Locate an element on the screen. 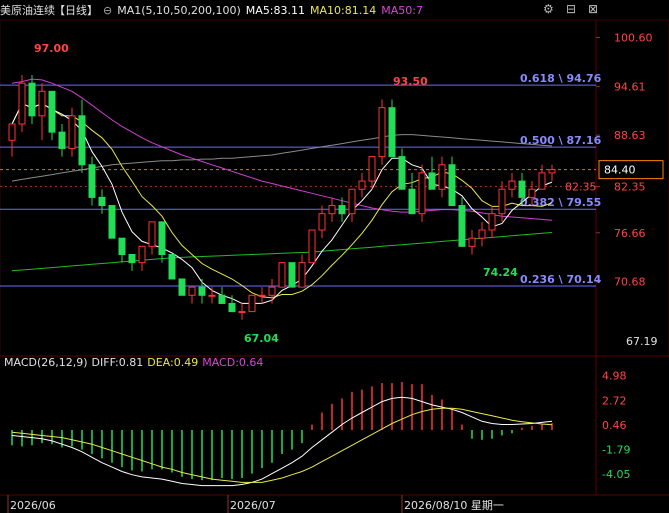 This screenshot has height=513, width=669. price-tick-label: 82.35 is located at coordinates (630, 186).